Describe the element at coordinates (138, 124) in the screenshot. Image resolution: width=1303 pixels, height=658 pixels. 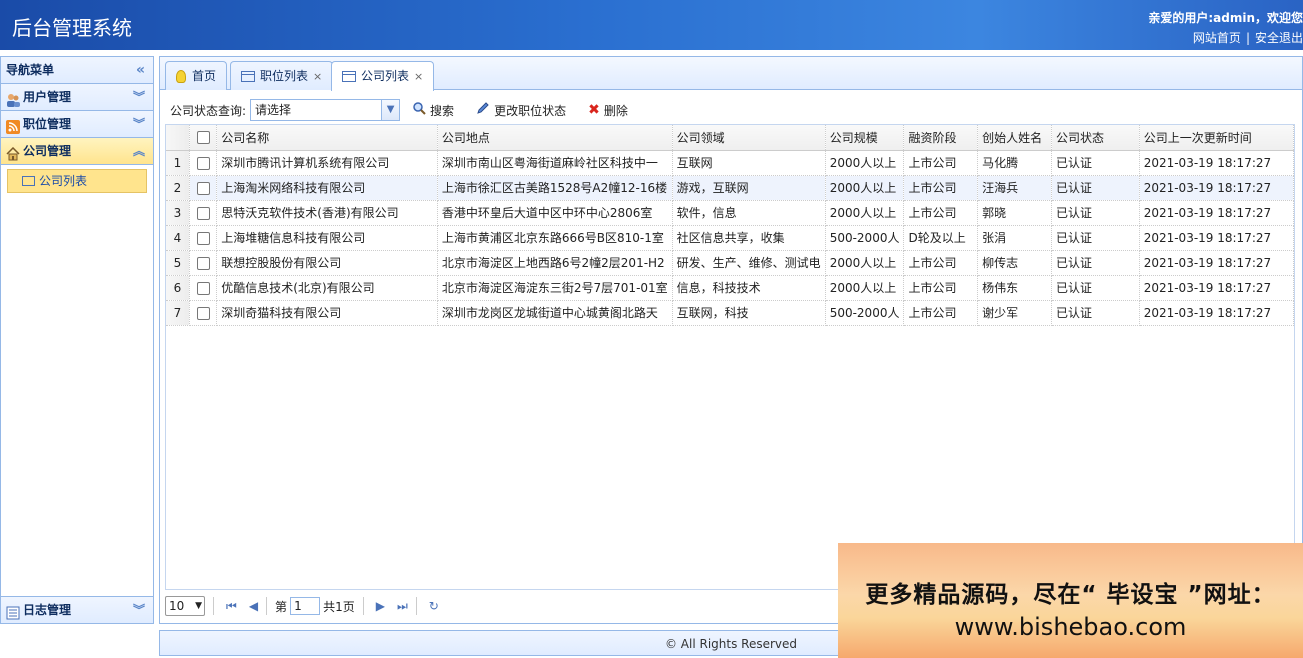
I see `expand-icon: ︾` at that location.